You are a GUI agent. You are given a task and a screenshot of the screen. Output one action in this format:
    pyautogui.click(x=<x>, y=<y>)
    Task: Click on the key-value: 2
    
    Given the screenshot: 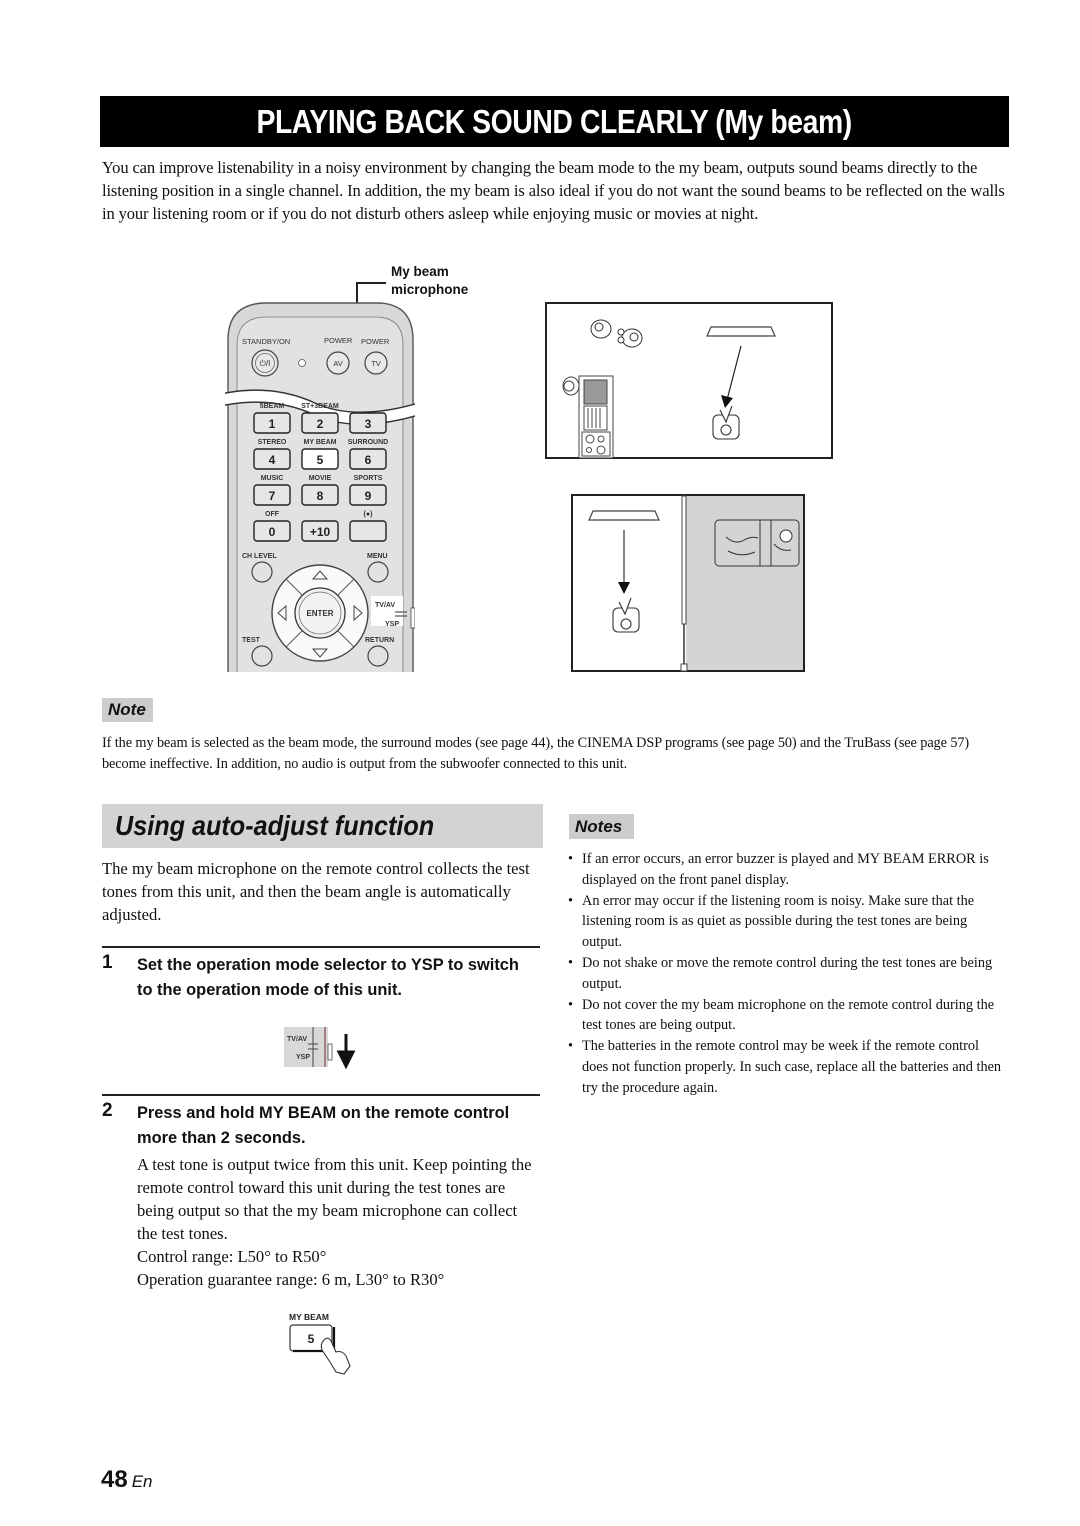 What is the action you would take?
    pyautogui.click(x=320, y=424)
    